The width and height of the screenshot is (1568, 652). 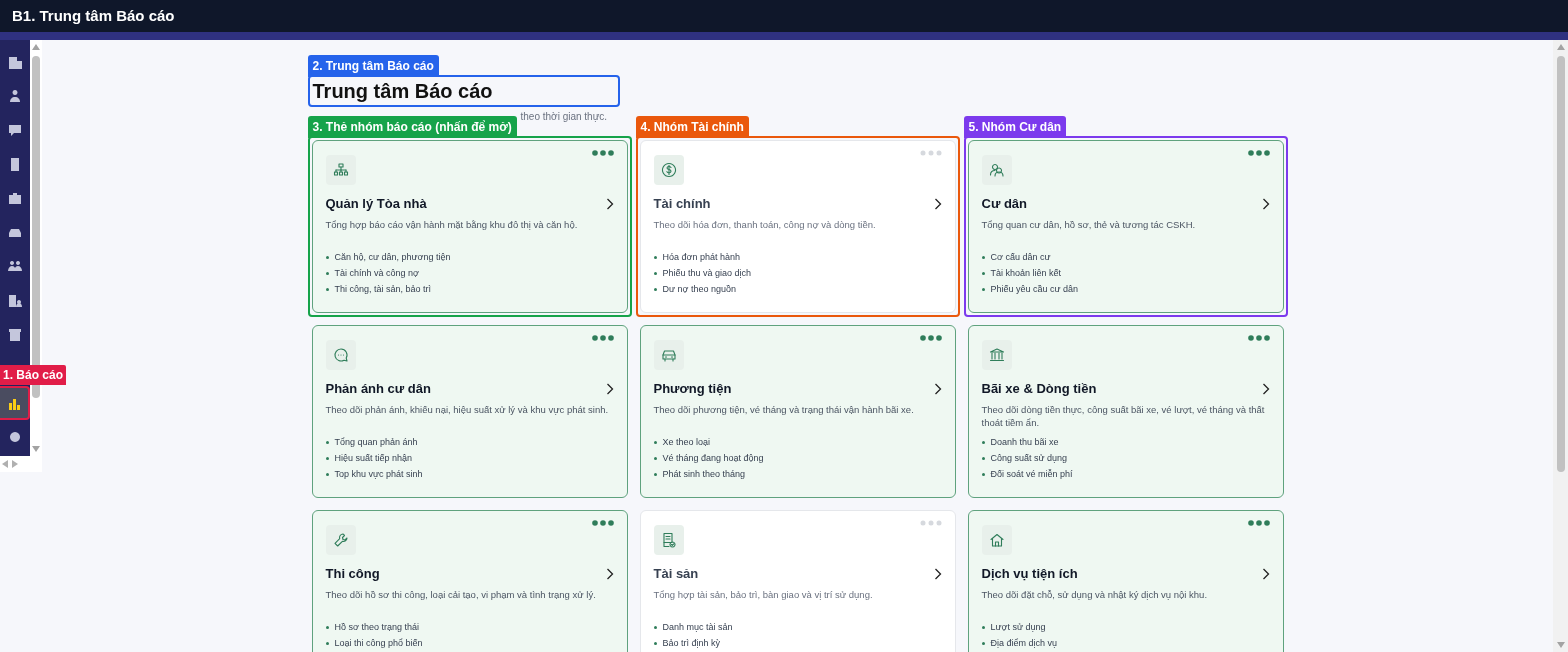 I want to click on list-item: Lượt sử dụng, so click(x=1018, y=627).